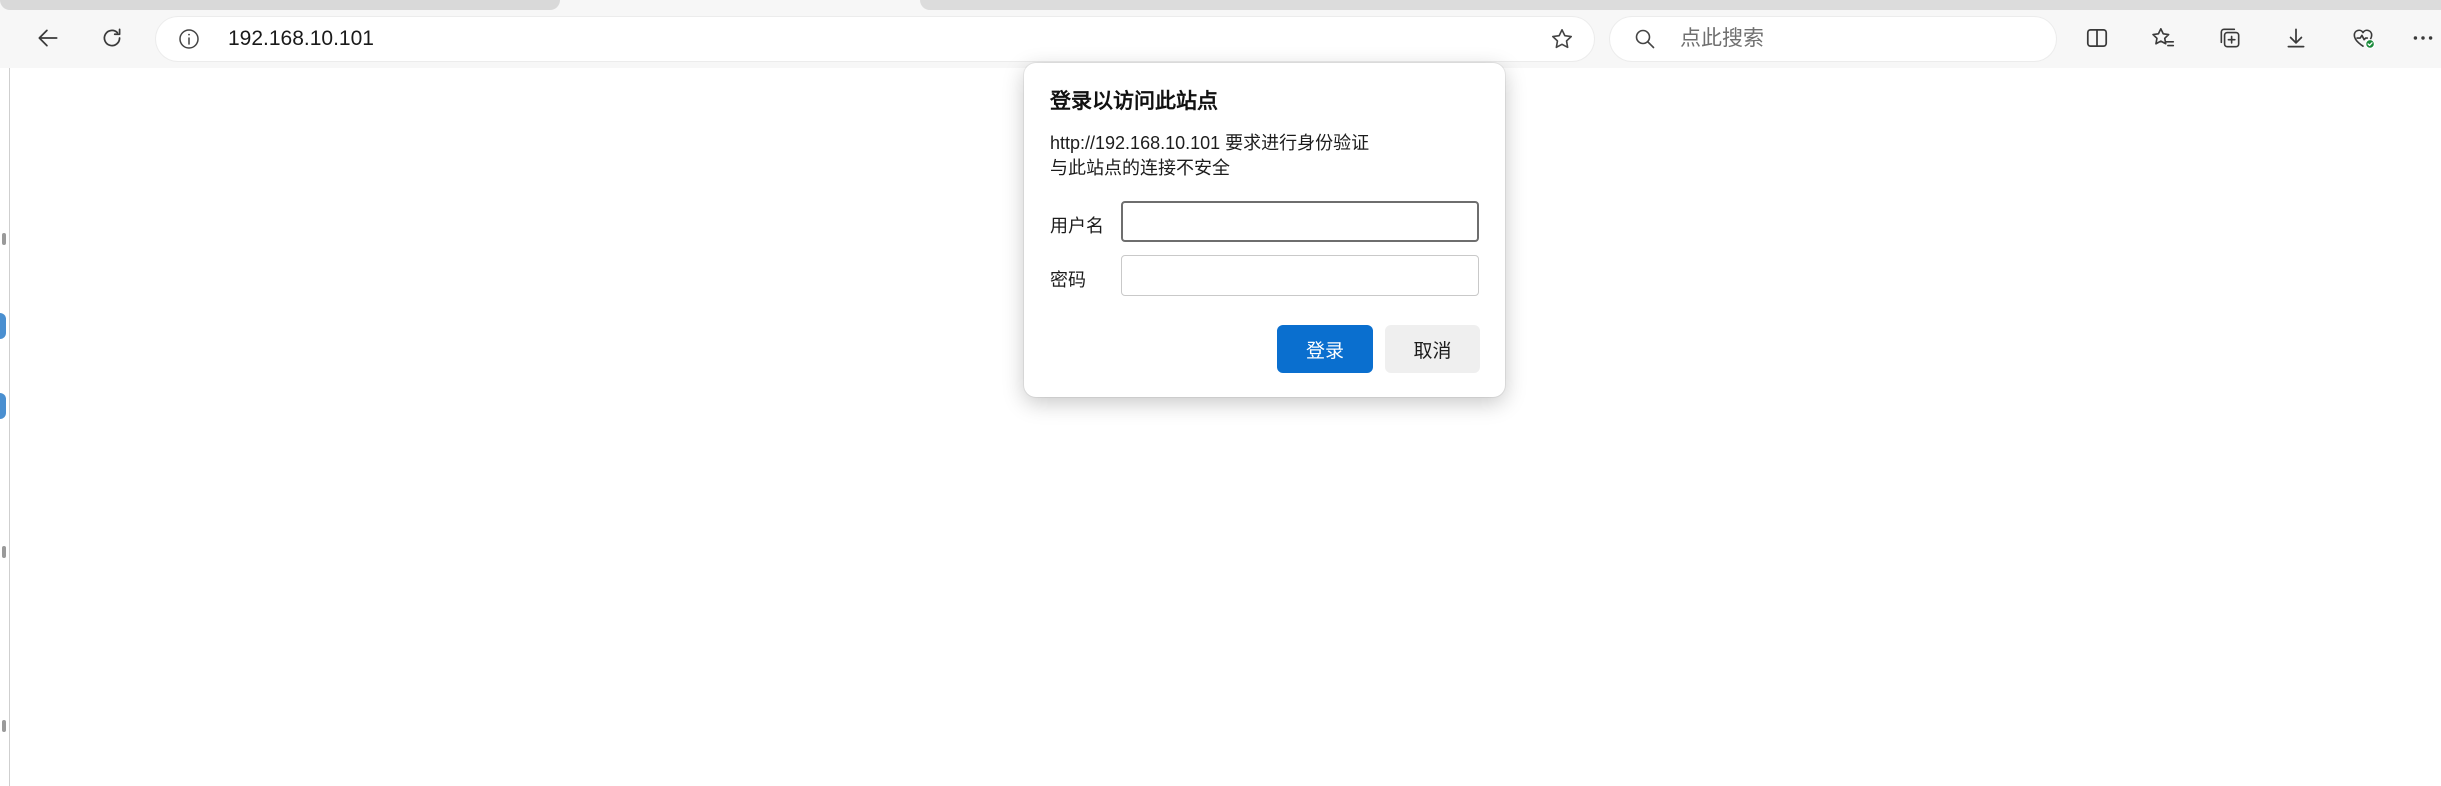  Describe the element at coordinates (1645, 39) in the screenshot. I see `search-icon` at that location.